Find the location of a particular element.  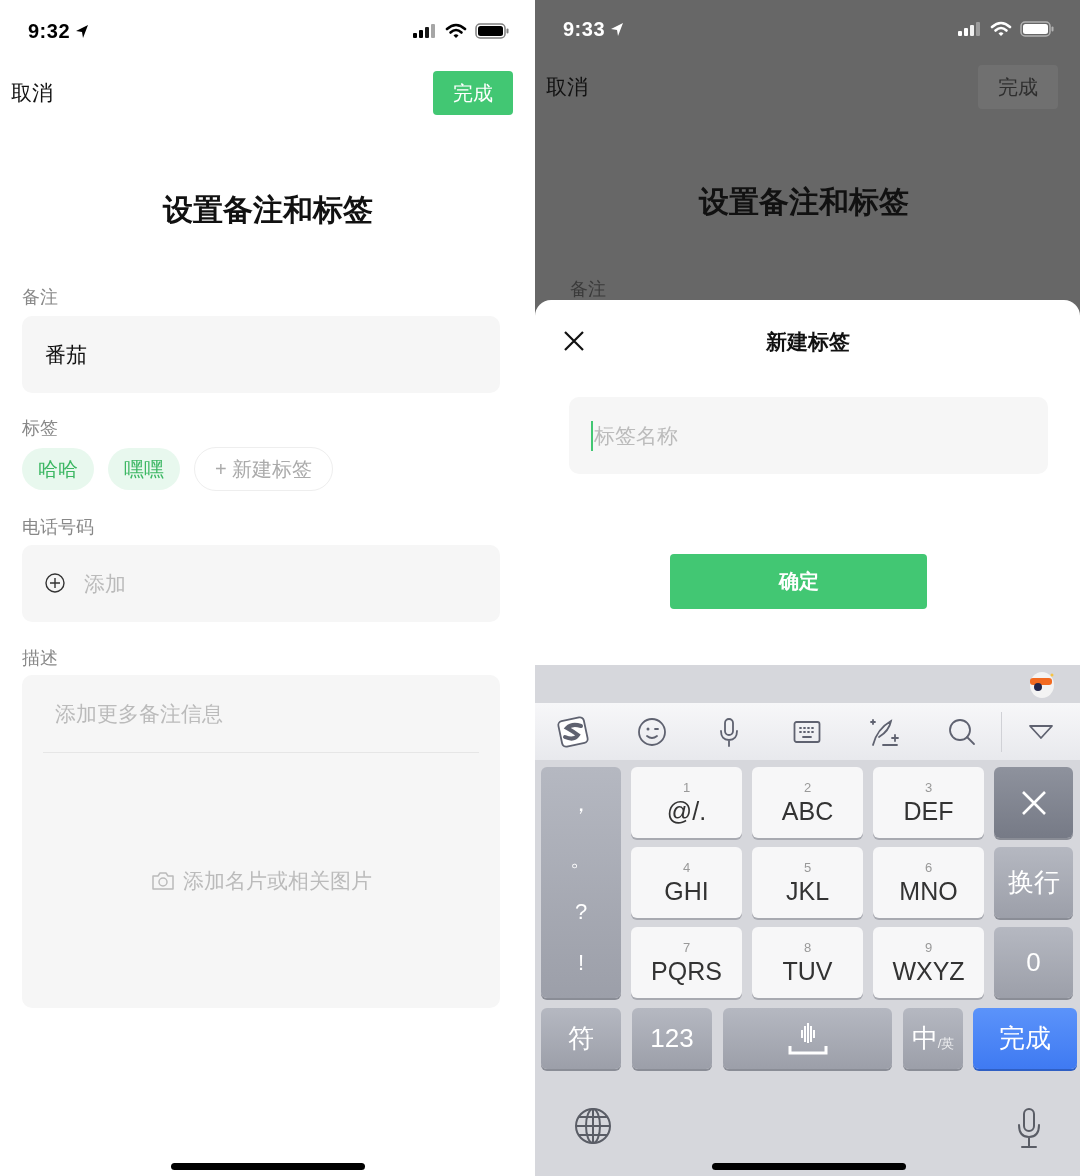

space-key is located at coordinates (807, 1038).